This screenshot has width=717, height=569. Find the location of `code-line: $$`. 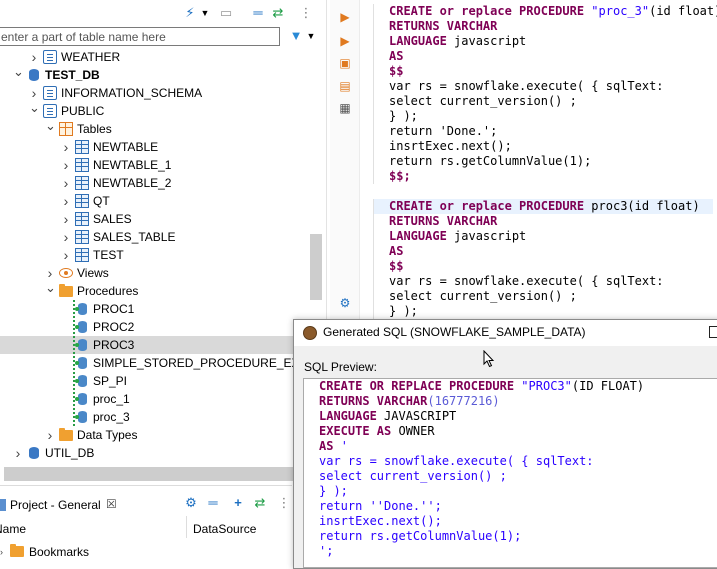

code-line: $$ is located at coordinates (396, 266).